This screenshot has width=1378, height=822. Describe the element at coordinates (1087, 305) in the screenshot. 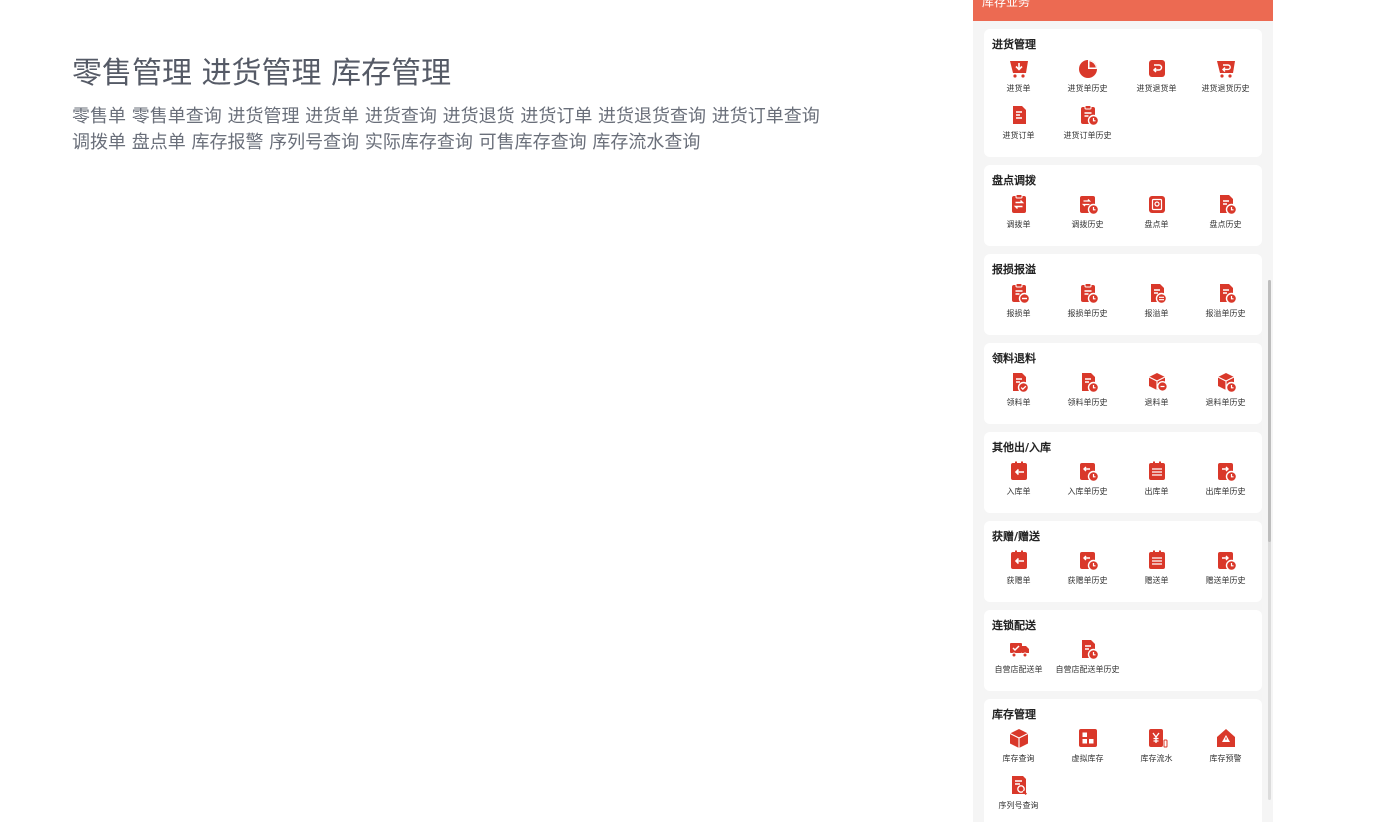

I see `menu-item: 报损单历史` at that location.